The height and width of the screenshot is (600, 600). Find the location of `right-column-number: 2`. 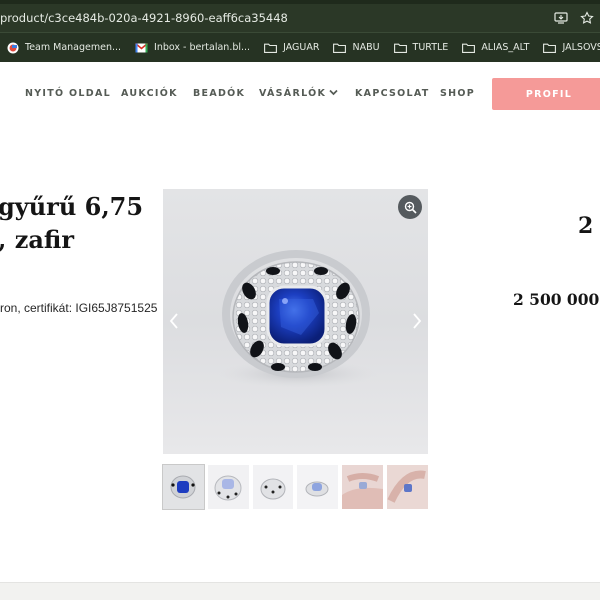

right-column-number: 2 is located at coordinates (586, 226).